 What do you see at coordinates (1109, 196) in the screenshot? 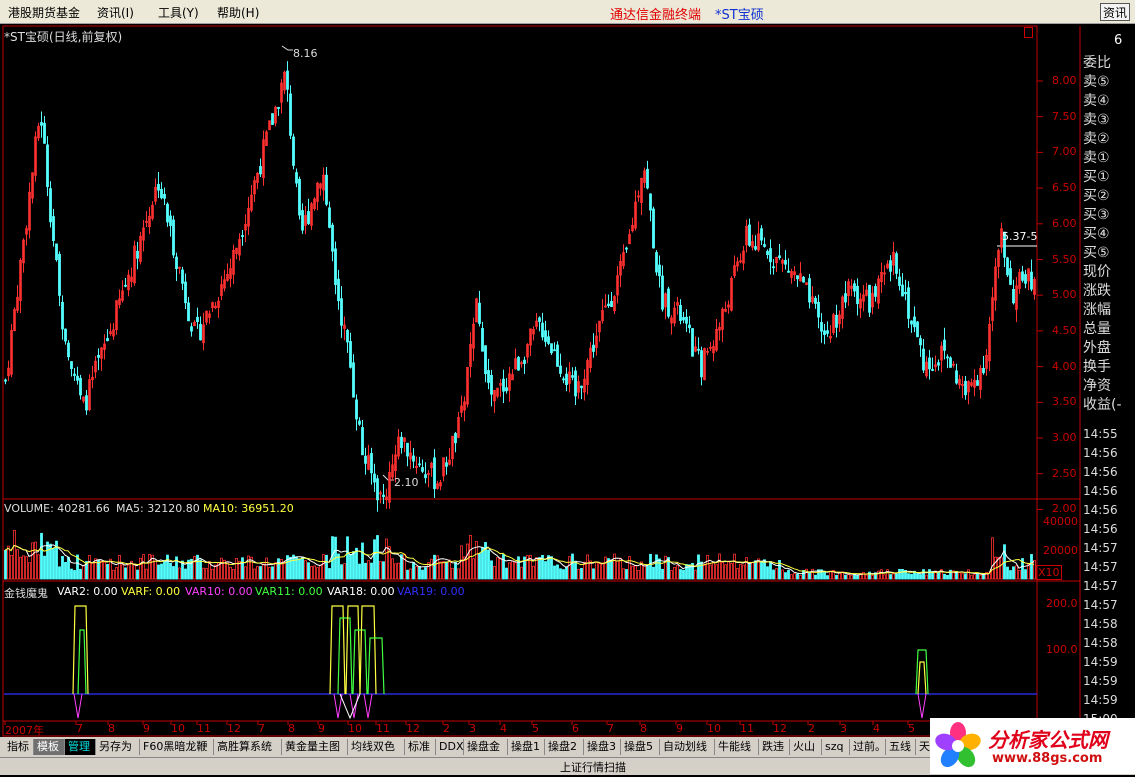
I see `quote-row-label: 买②` at bounding box center [1109, 196].